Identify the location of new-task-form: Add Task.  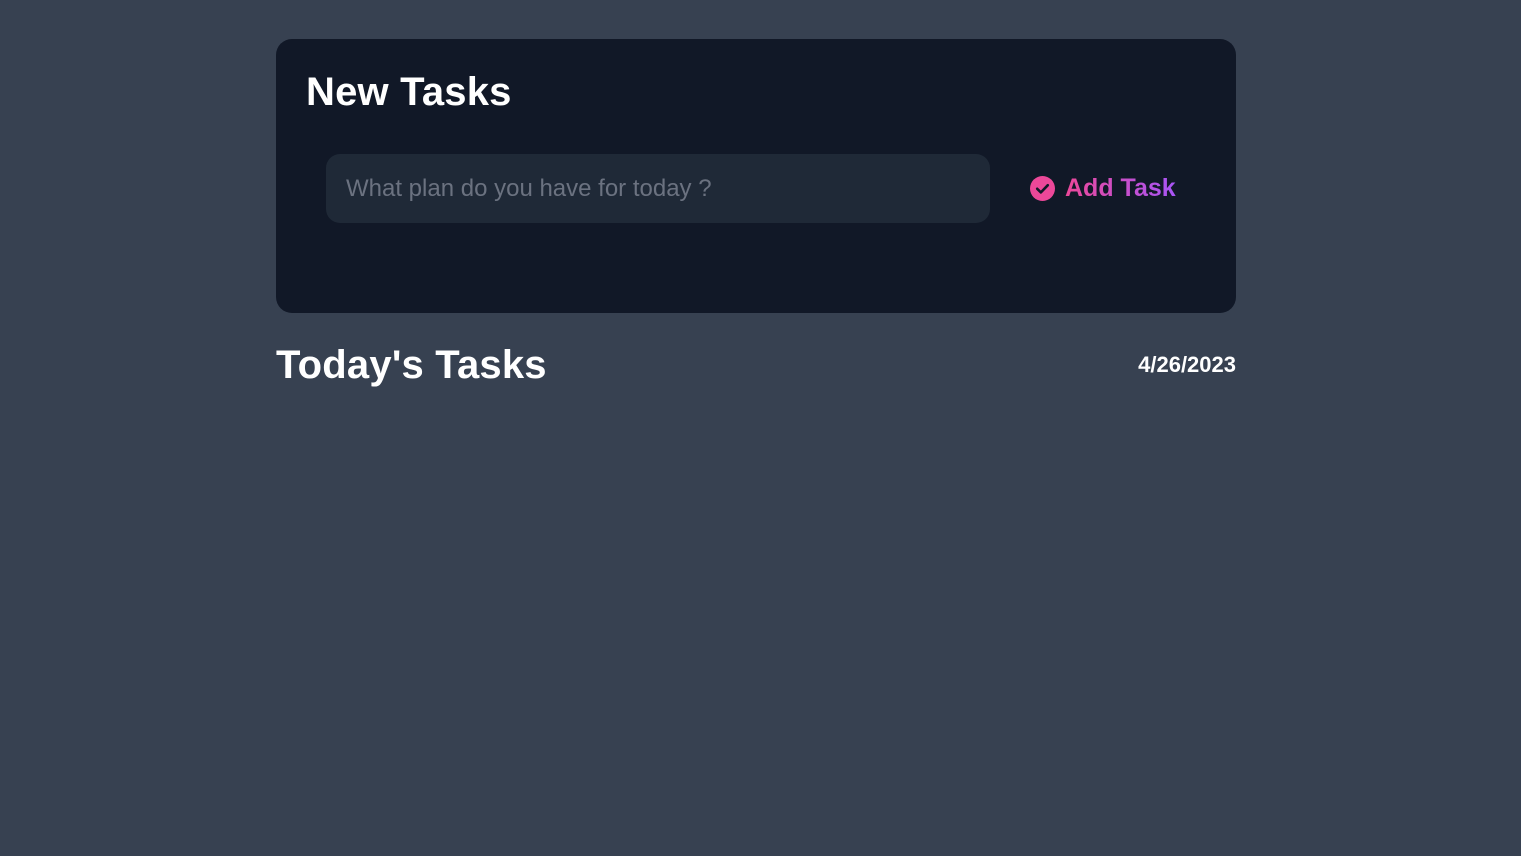
(756, 188).